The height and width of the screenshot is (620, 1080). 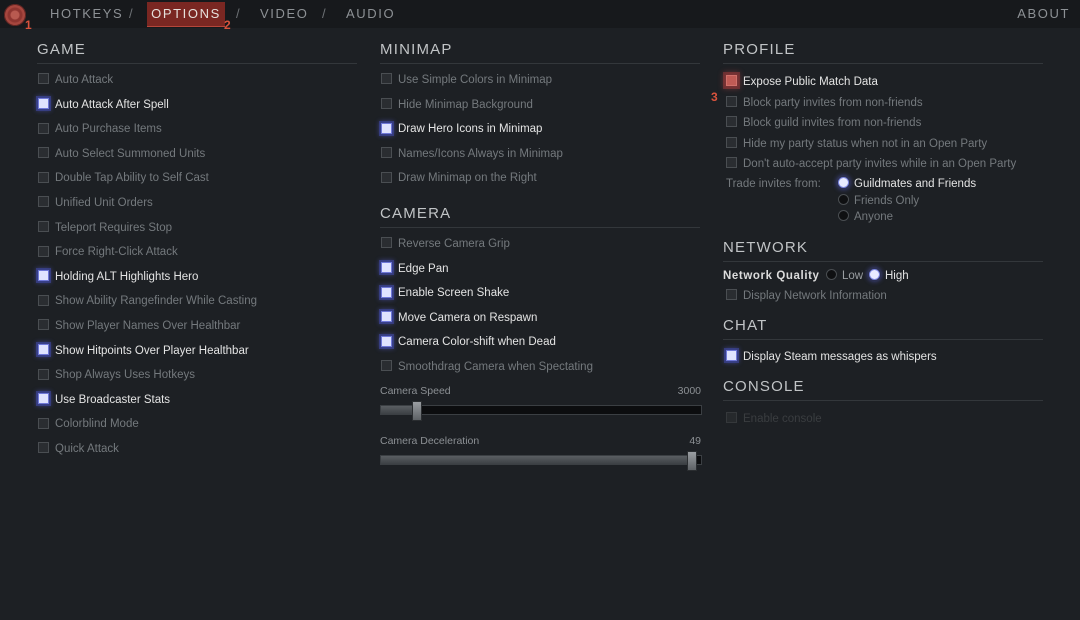 I want to click on double-tap-ability-to-self-cast-checkbox: Double Tap Ability to Self Cast, so click(x=123, y=179).